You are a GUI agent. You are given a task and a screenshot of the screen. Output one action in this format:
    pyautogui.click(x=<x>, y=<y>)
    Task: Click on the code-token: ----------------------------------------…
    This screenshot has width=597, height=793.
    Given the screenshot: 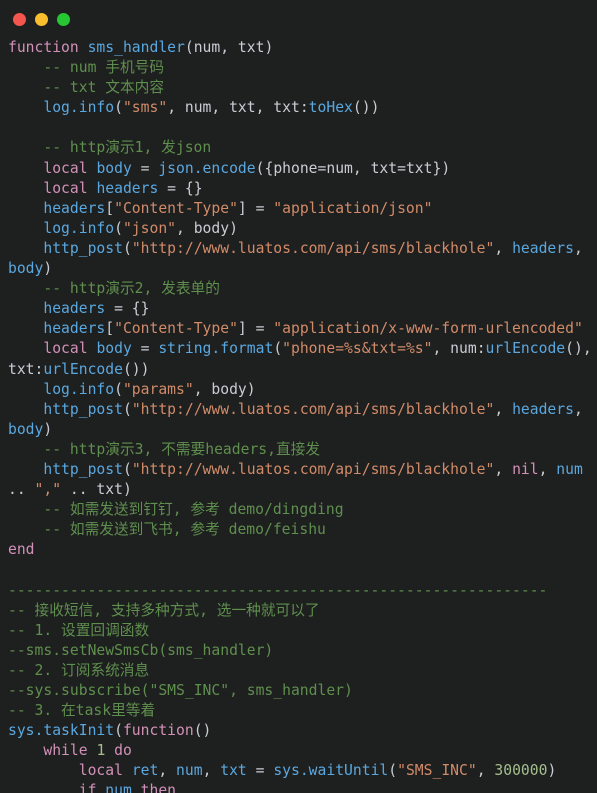 What is the action you would take?
    pyautogui.click(x=278, y=590)
    